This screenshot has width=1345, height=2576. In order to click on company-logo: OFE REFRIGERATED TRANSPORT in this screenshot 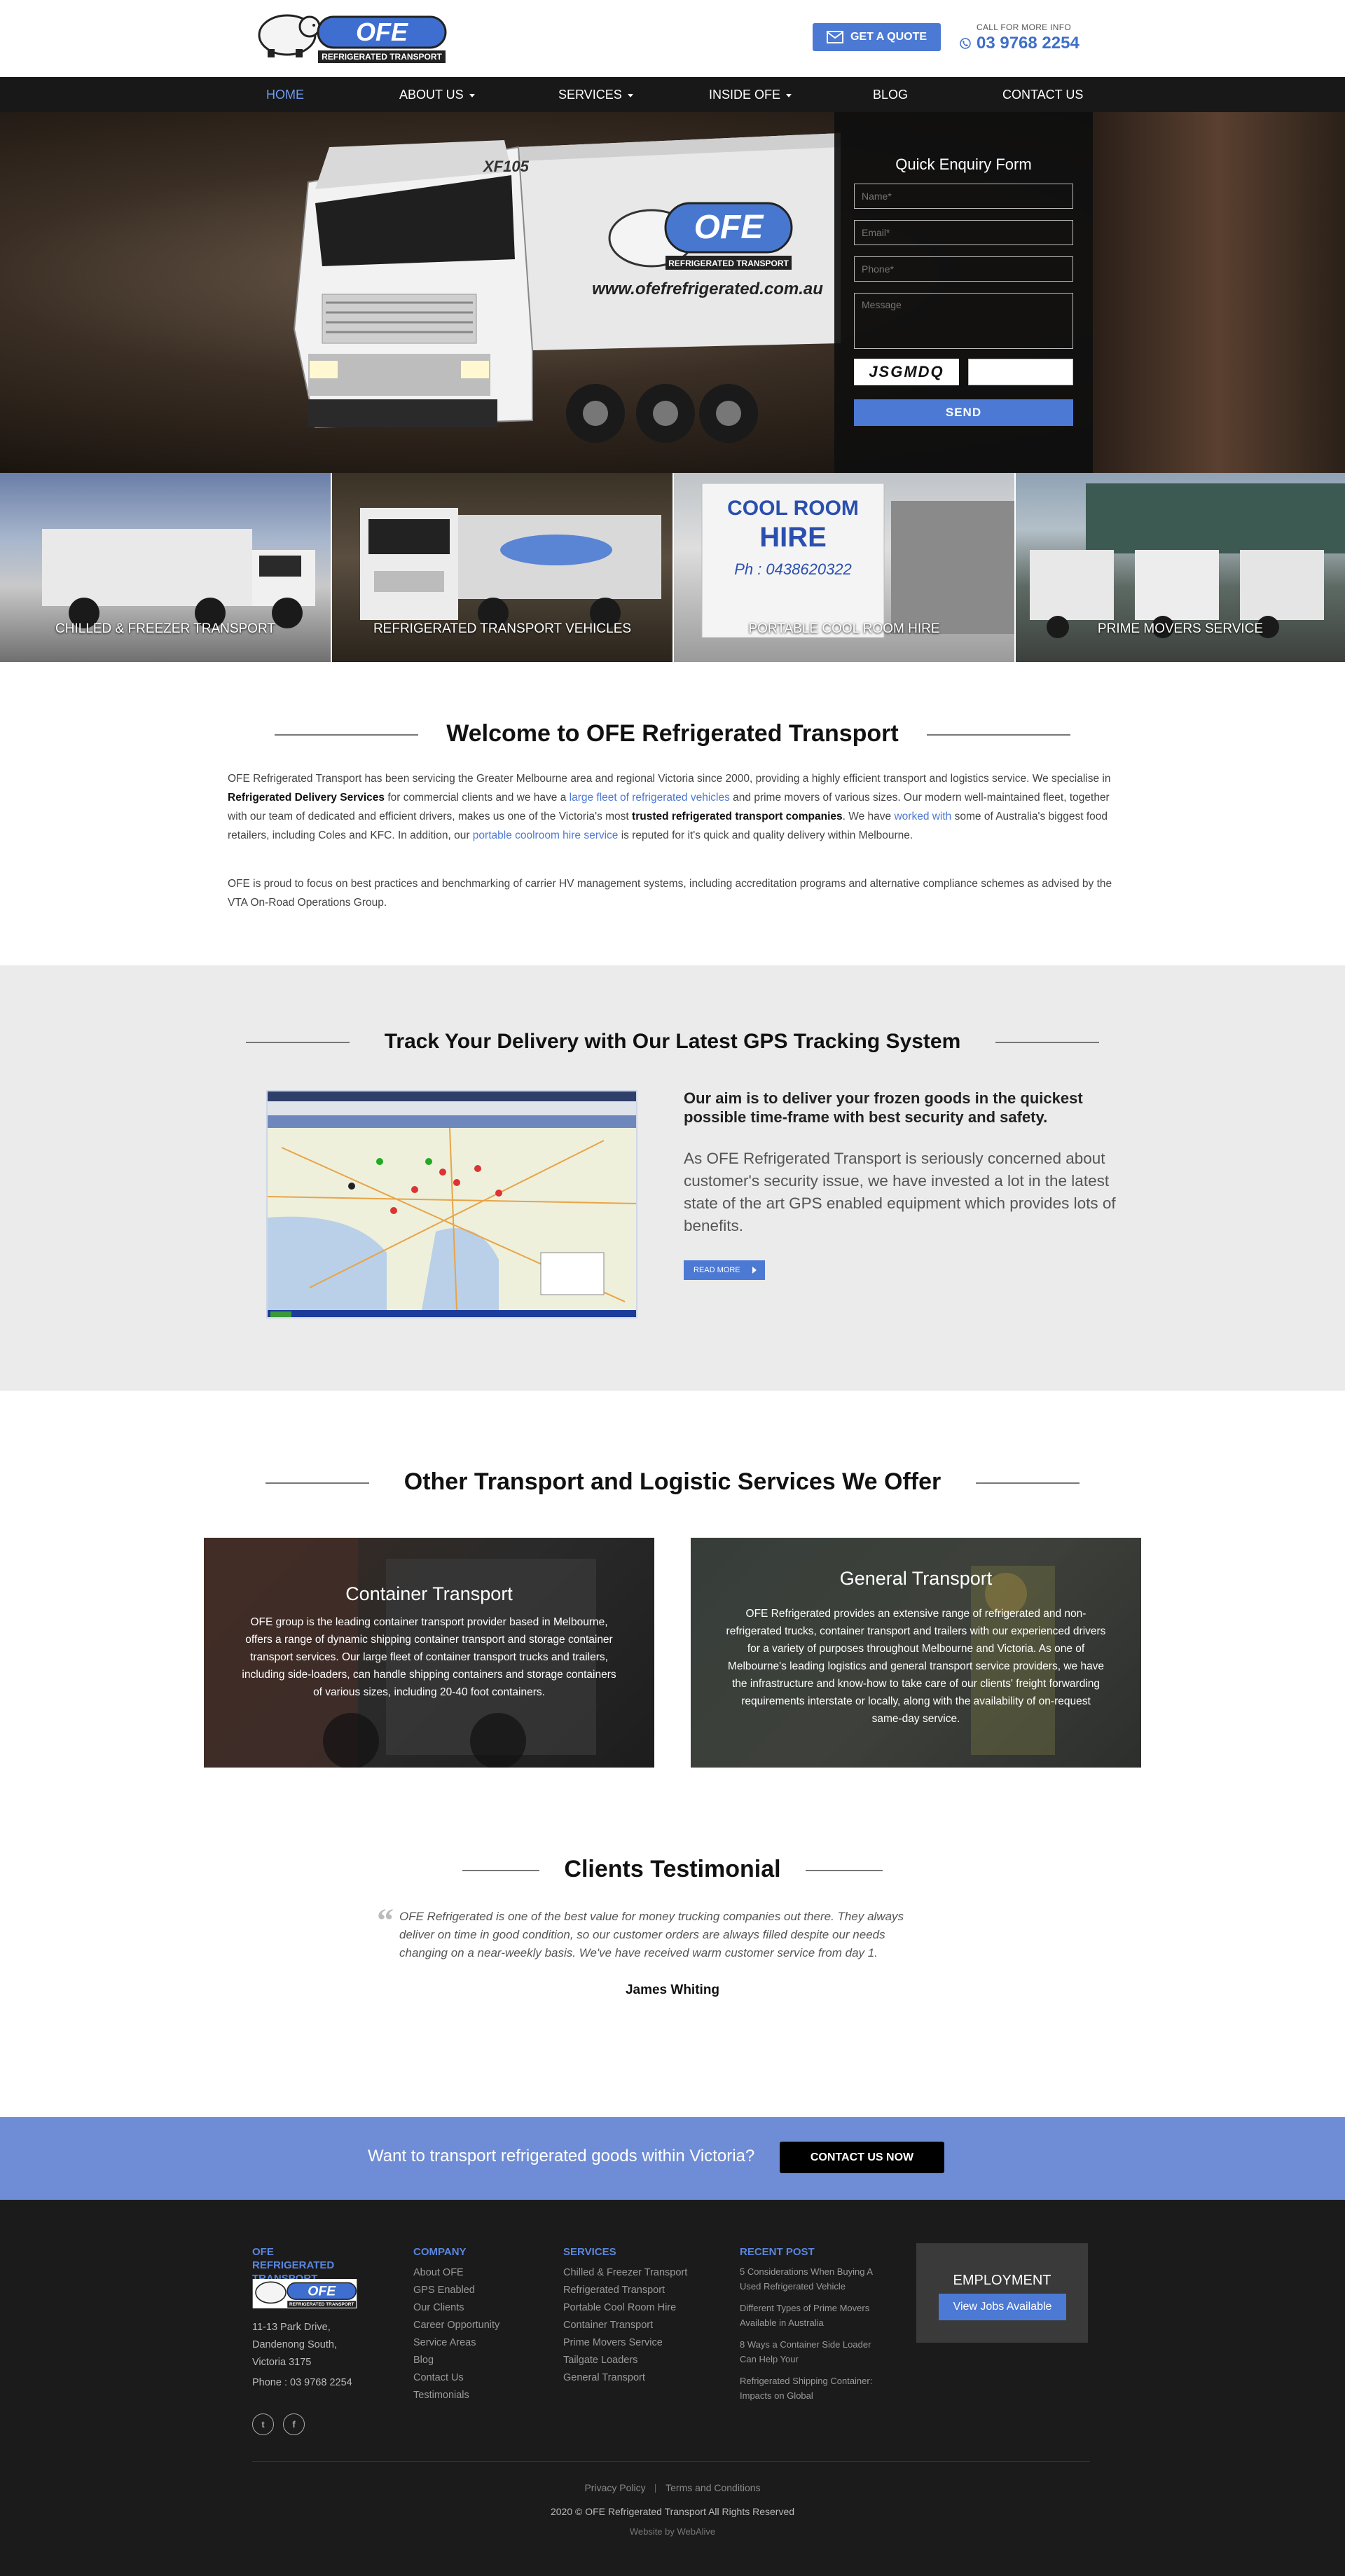, I will do `click(350, 37)`.